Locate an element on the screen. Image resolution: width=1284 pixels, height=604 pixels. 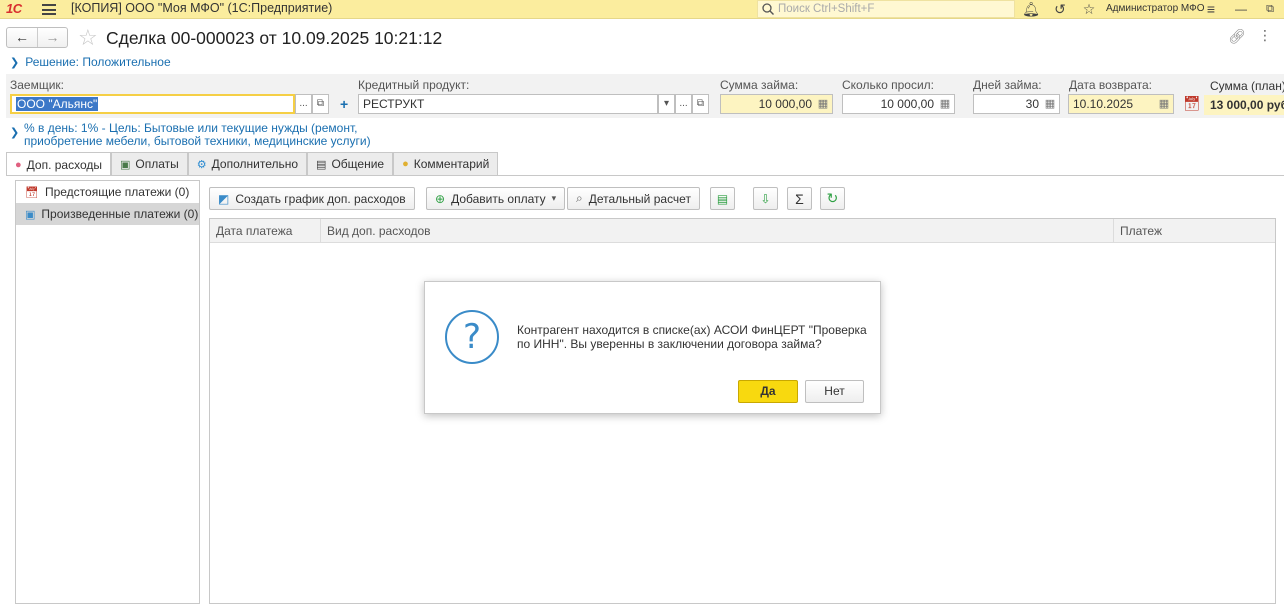
tab-additional: ⚙ Дополнительно is located at coordinates (247, 163).